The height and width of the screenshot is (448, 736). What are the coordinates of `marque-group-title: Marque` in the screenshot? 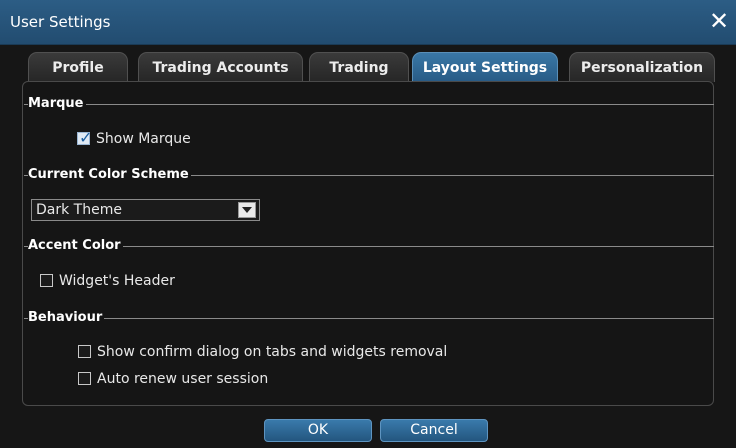 It's located at (57, 104).